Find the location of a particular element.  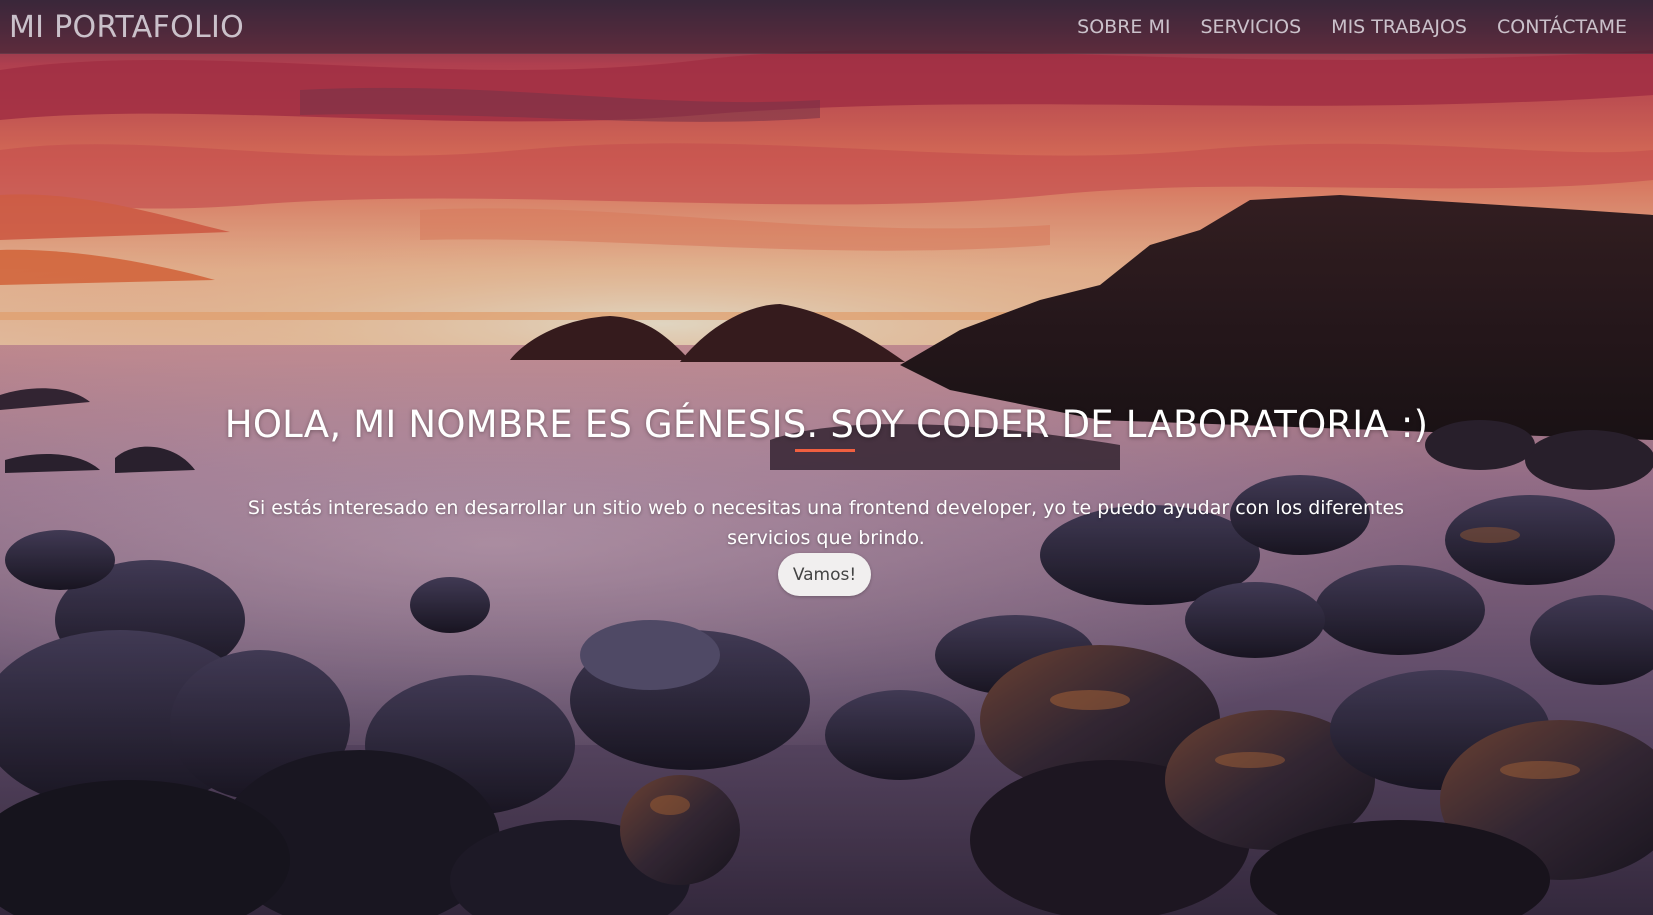

nav-link-sobre-mi: SOBRE MI is located at coordinates (1123, 27).